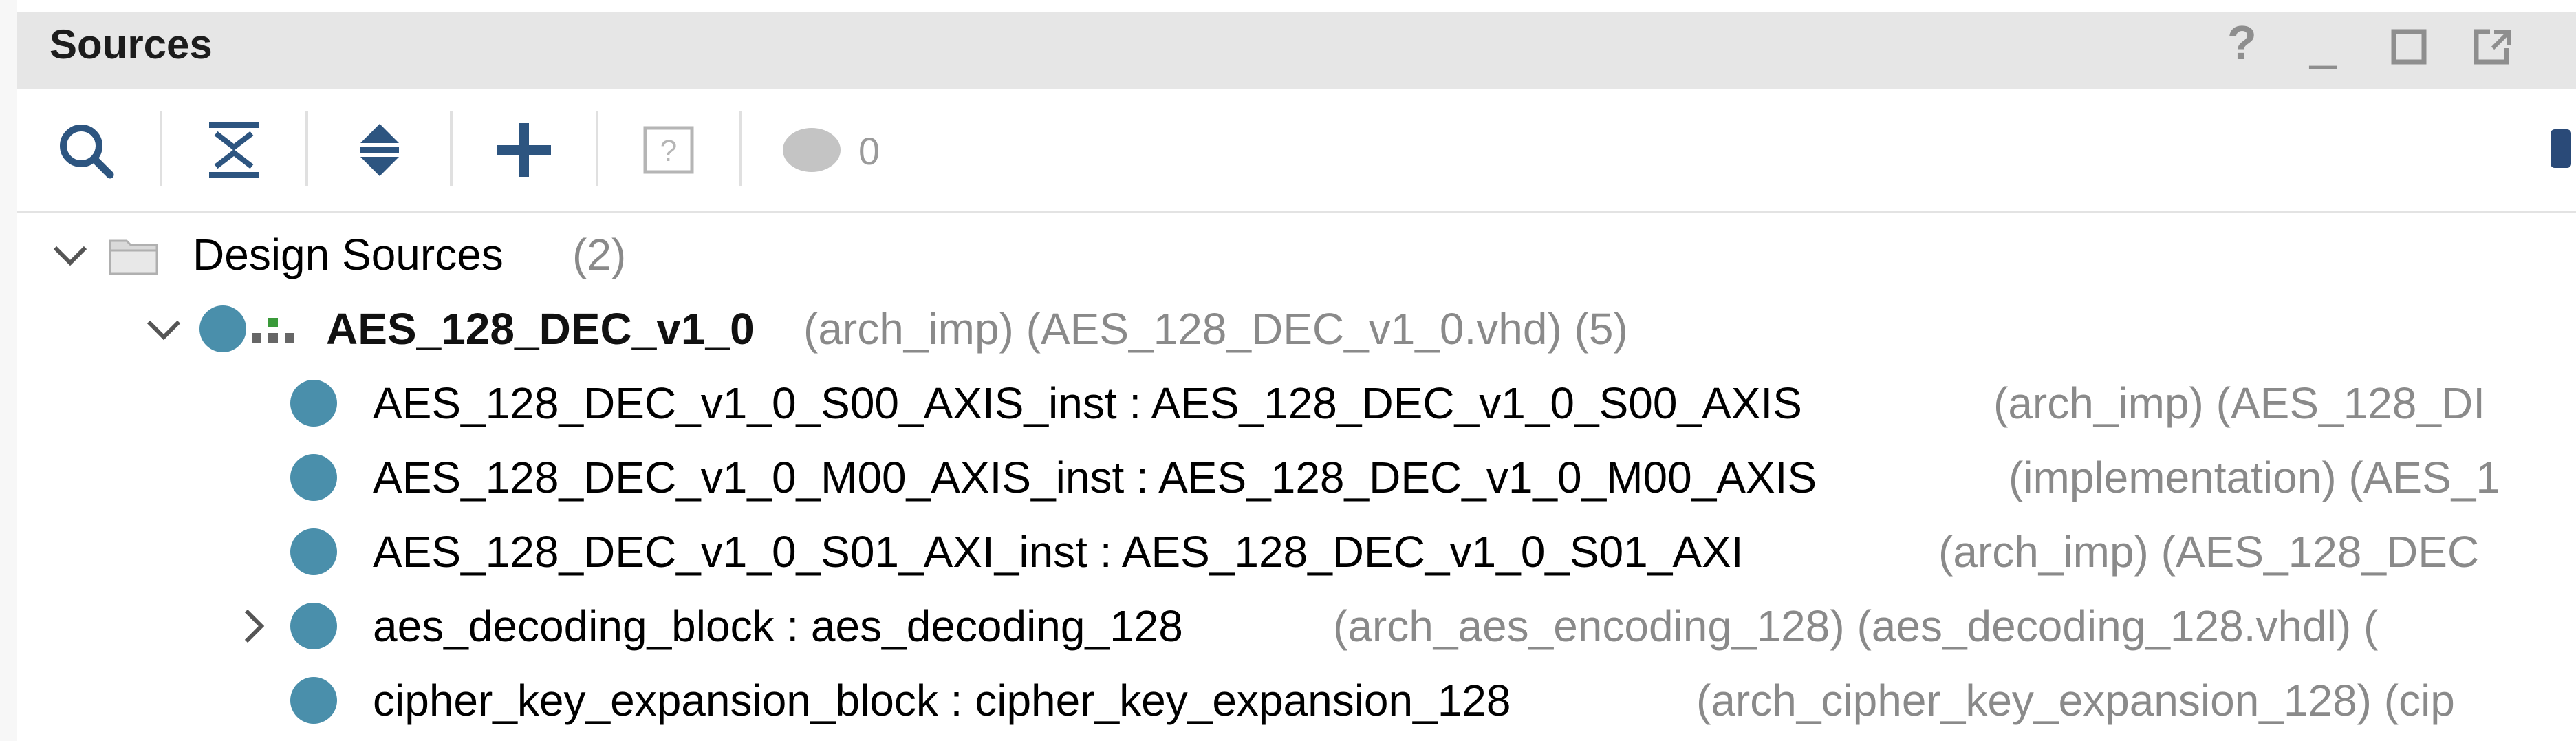 The image size is (2576, 741). I want to click on expand-all-icon, so click(379, 150).